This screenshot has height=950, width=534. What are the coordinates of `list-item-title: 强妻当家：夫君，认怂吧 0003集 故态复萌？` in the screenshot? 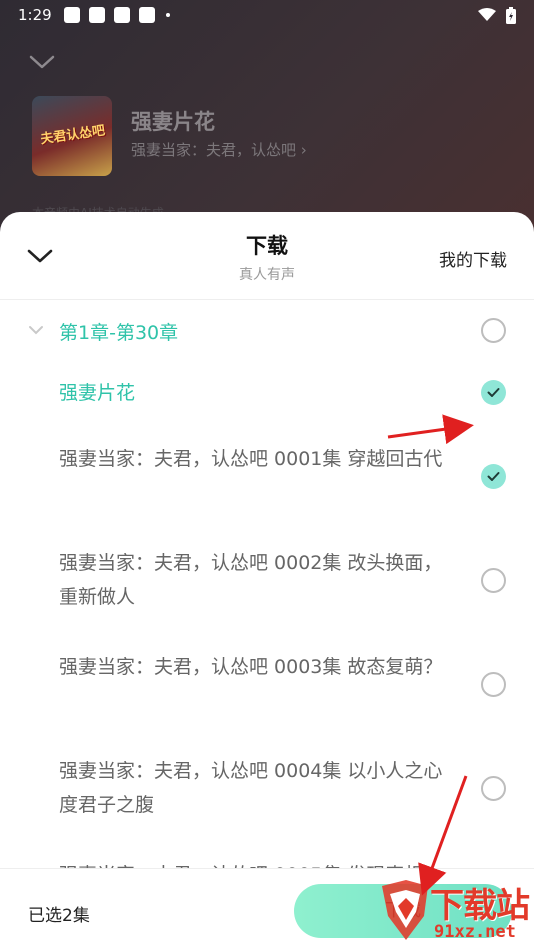 It's located at (251, 667).